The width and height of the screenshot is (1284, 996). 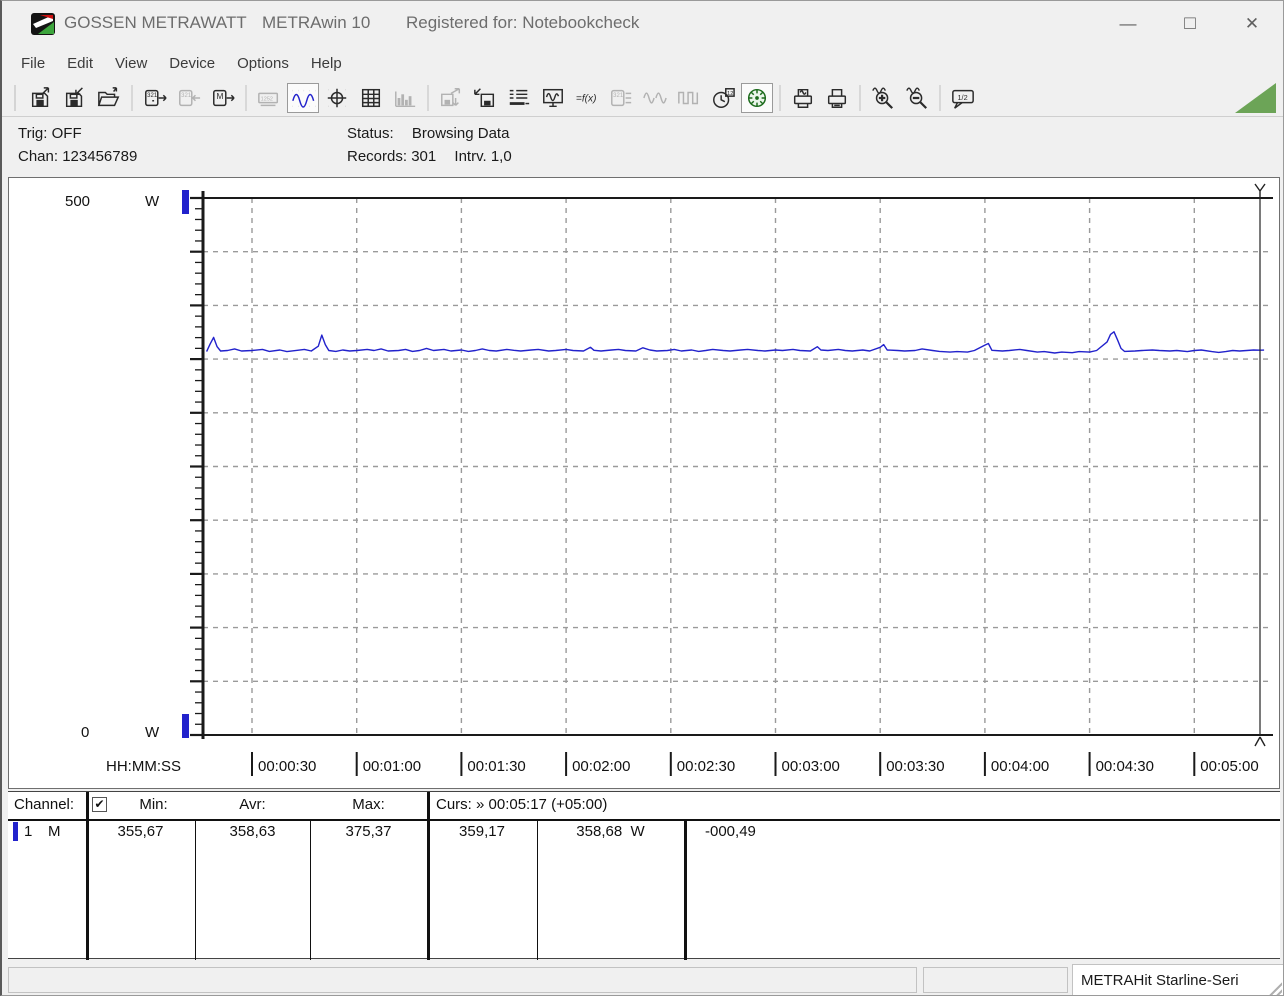 I want to click on avr-value: 358,63, so click(x=252, y=831).